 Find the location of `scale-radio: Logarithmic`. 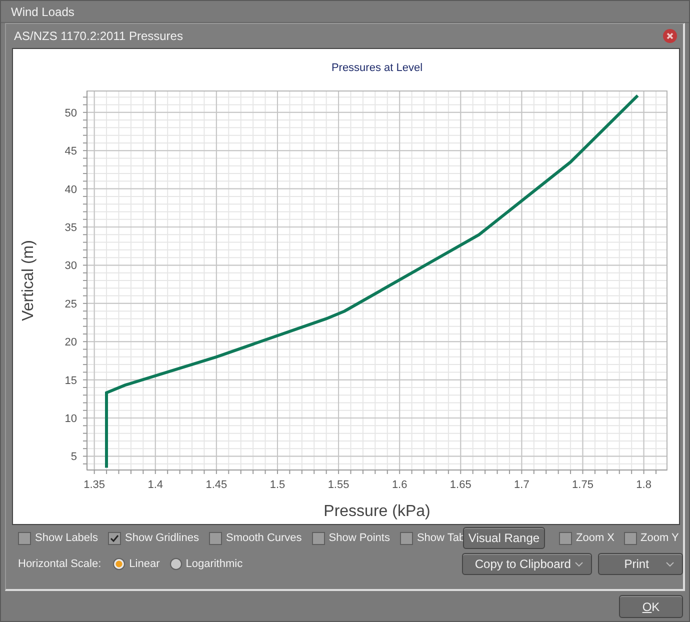

scale-radio: Logarithmic is located at coordinates (206, 564).